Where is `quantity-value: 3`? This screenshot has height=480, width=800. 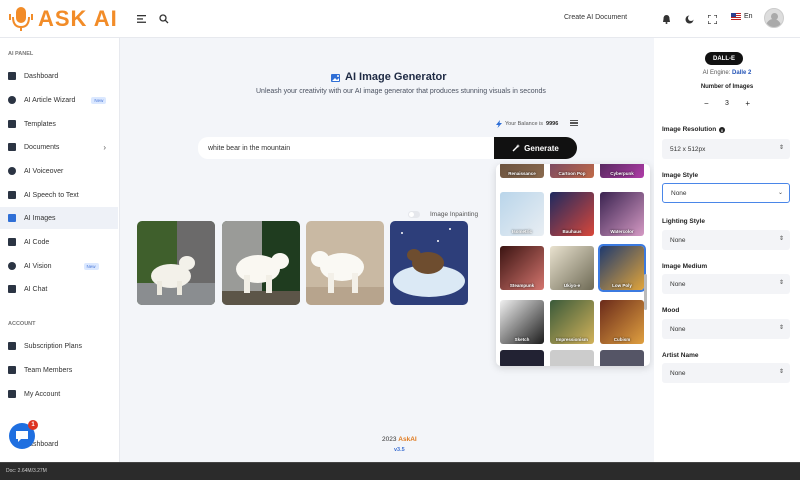
quantity-value: 3 is located at coordinates (727, 103).